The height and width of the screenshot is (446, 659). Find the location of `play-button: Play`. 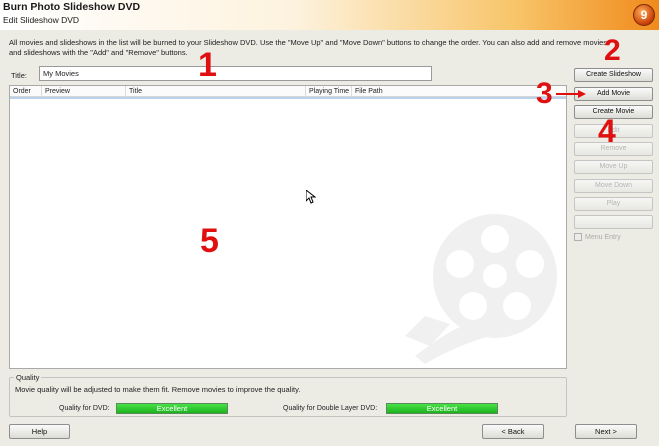

play-button: Play is located at coordinates (613, 204).